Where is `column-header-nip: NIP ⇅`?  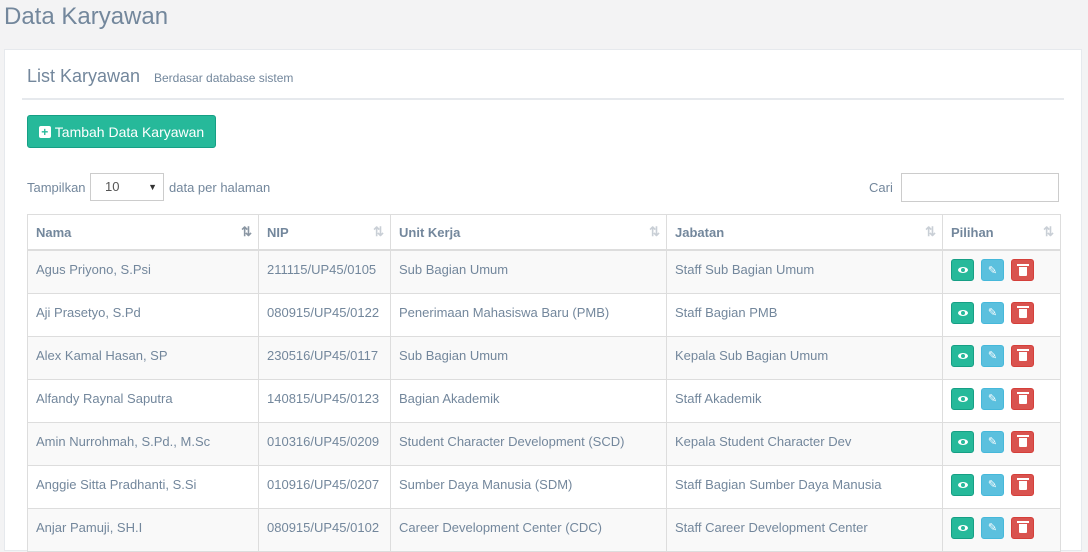 column-header-nip: NIP ⇅ is located at coordinates (324, 232).